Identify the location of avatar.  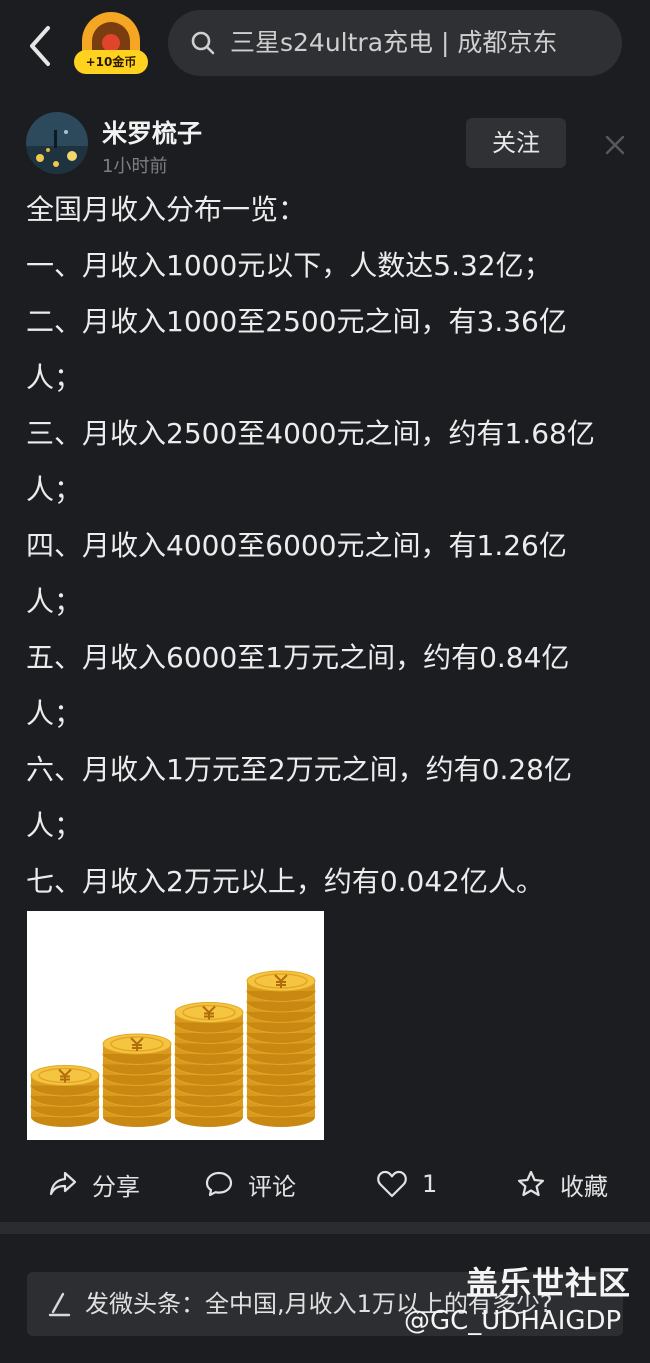
(57, 143).